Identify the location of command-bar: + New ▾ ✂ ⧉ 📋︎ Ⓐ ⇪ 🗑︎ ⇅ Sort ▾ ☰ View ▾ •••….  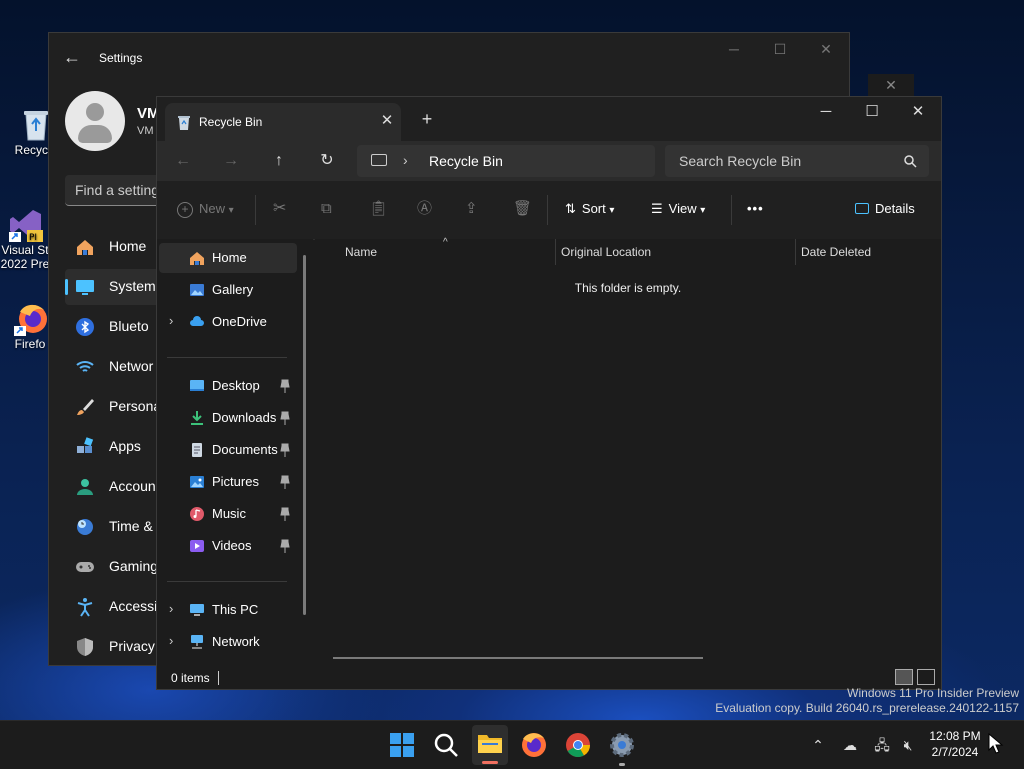
(549, 210).